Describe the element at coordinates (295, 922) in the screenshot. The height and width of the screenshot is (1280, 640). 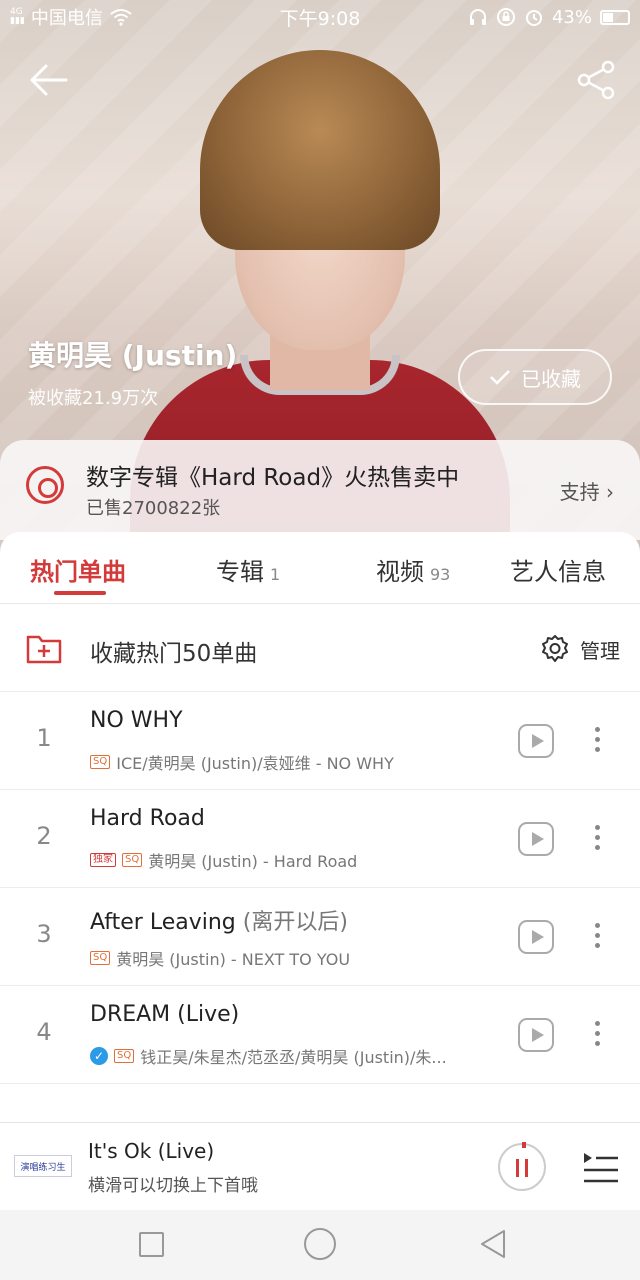
I see `song-title-alt: (离开以后)` at that location.